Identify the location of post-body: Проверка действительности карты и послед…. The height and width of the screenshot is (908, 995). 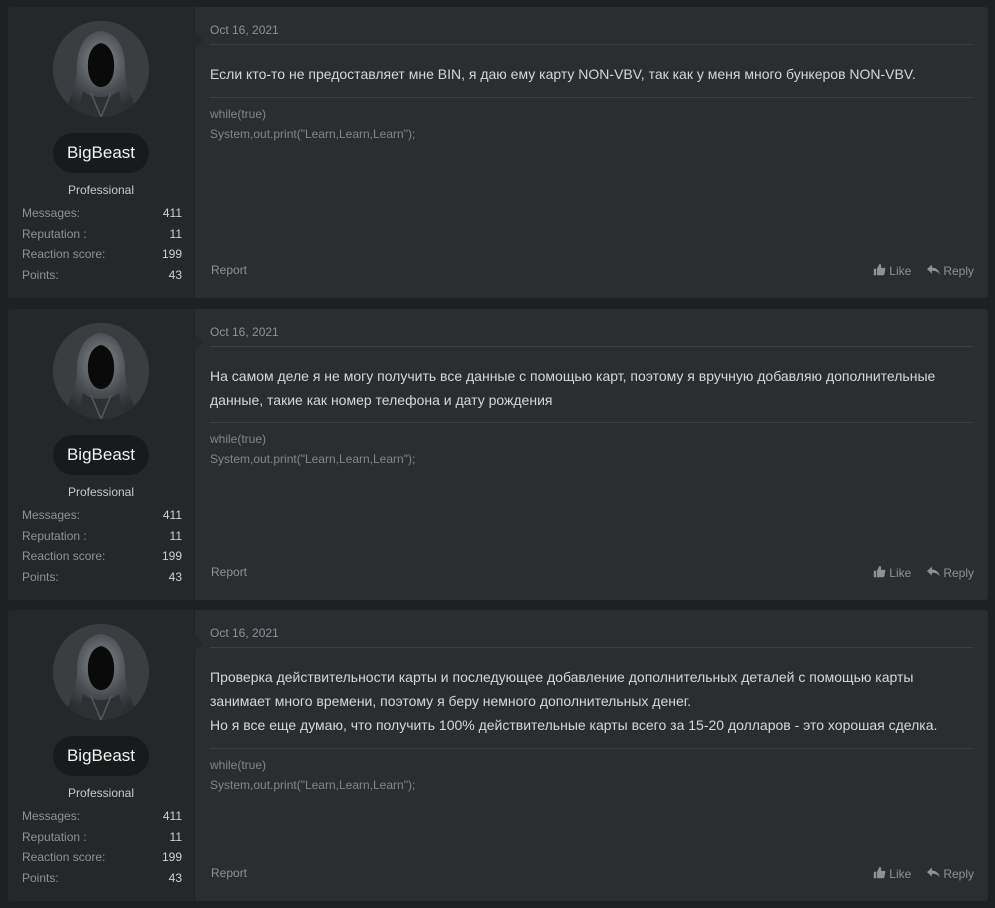
(574, 701).